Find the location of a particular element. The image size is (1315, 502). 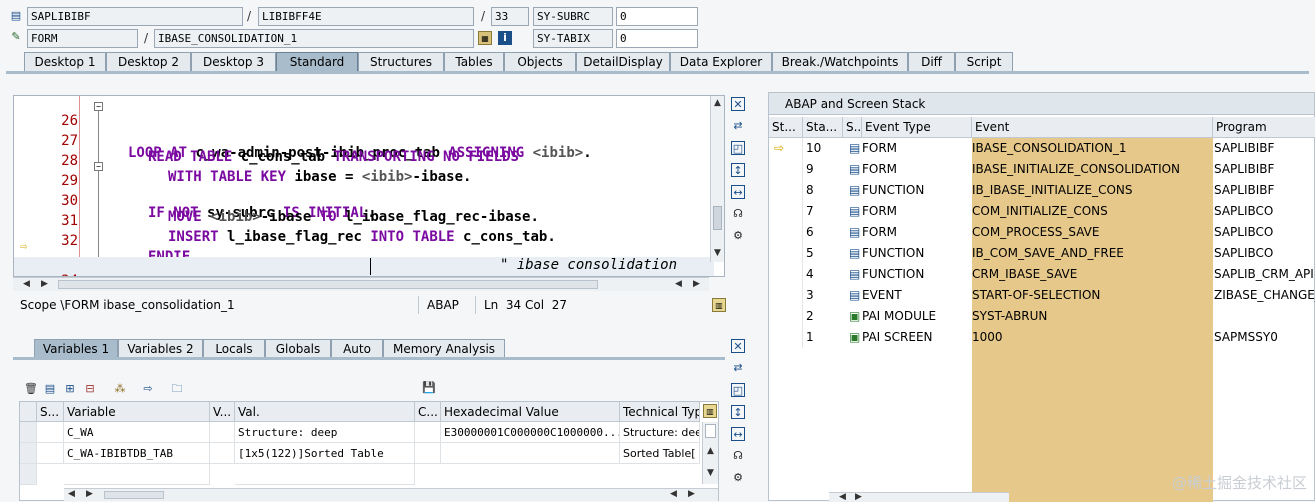

code-line-current: ⇨ 33 ENDLOOP. is located at coordinates (364, 256).